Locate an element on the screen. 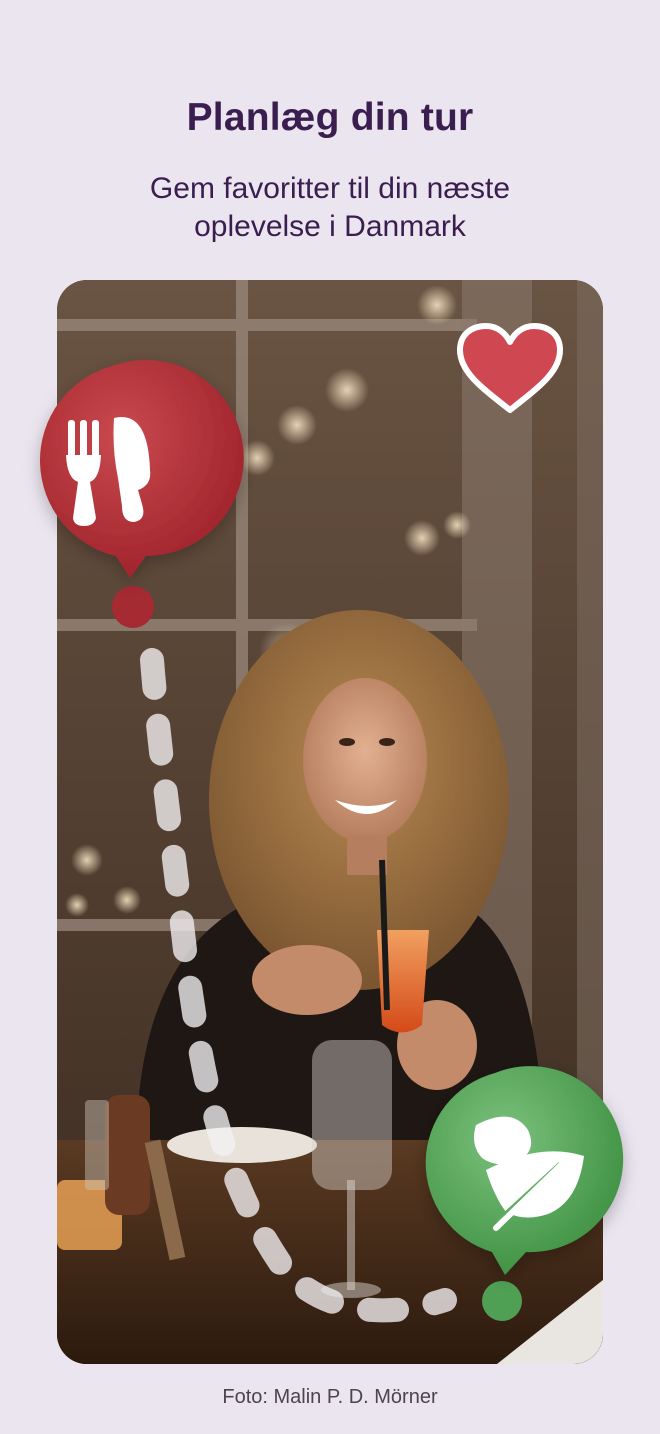  page-title: Planlæg din tur is located at coordinates (330, 117).